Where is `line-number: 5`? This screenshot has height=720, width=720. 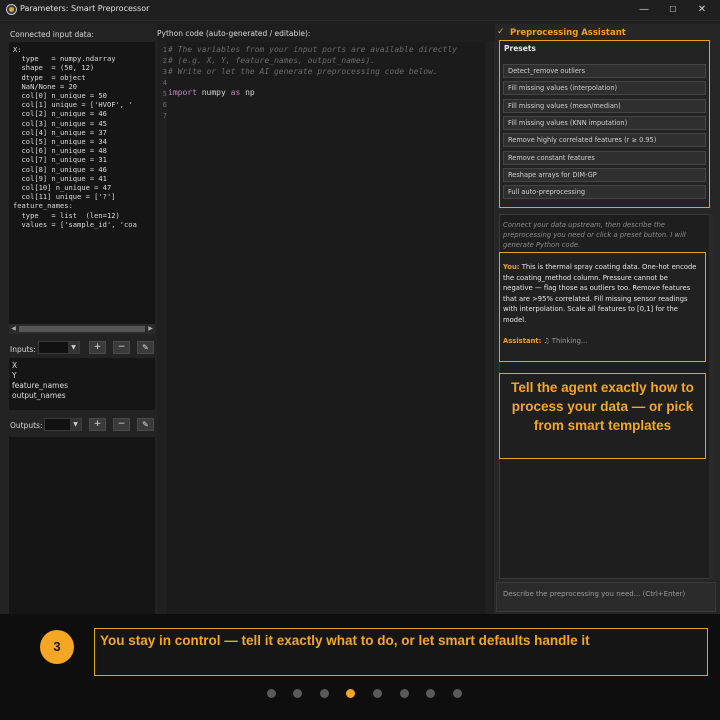
line-number: 5 is located at coordinates (164, 94).